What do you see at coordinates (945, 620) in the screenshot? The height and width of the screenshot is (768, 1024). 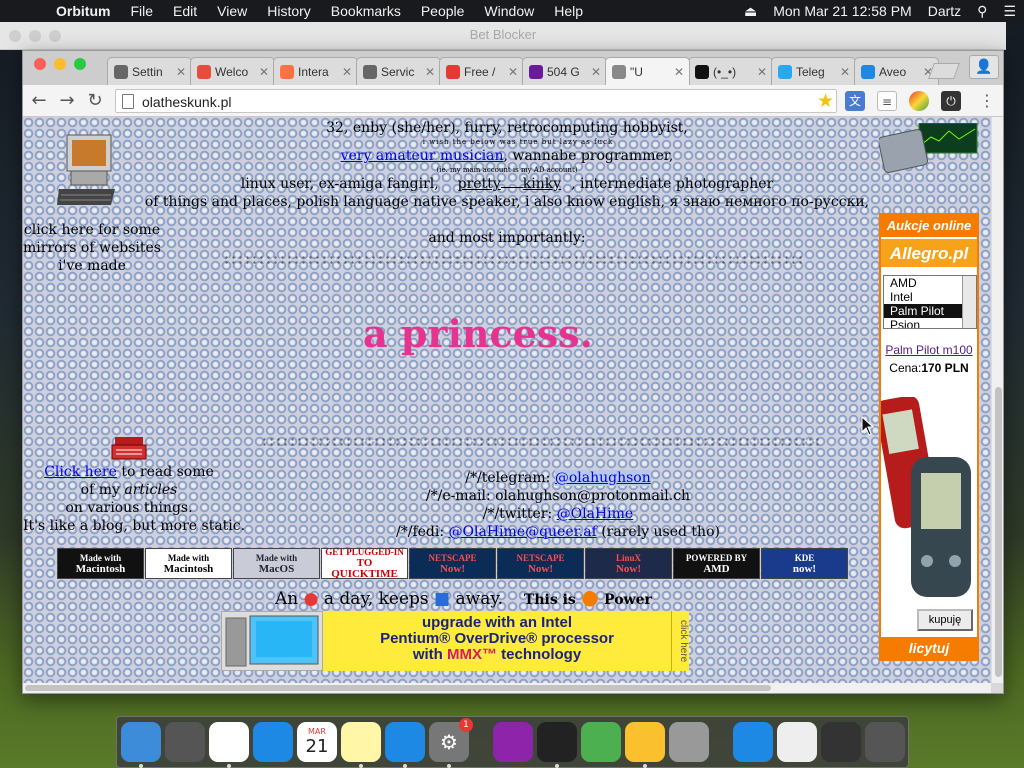 I see `allegro-buy-button: kupuję` at bounding box center [945, 620].